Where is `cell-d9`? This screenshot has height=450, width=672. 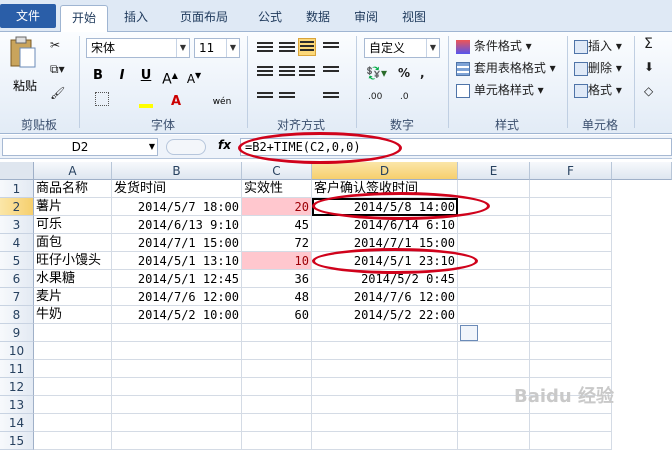
cell-d9 is located at coordinates (385, 333).